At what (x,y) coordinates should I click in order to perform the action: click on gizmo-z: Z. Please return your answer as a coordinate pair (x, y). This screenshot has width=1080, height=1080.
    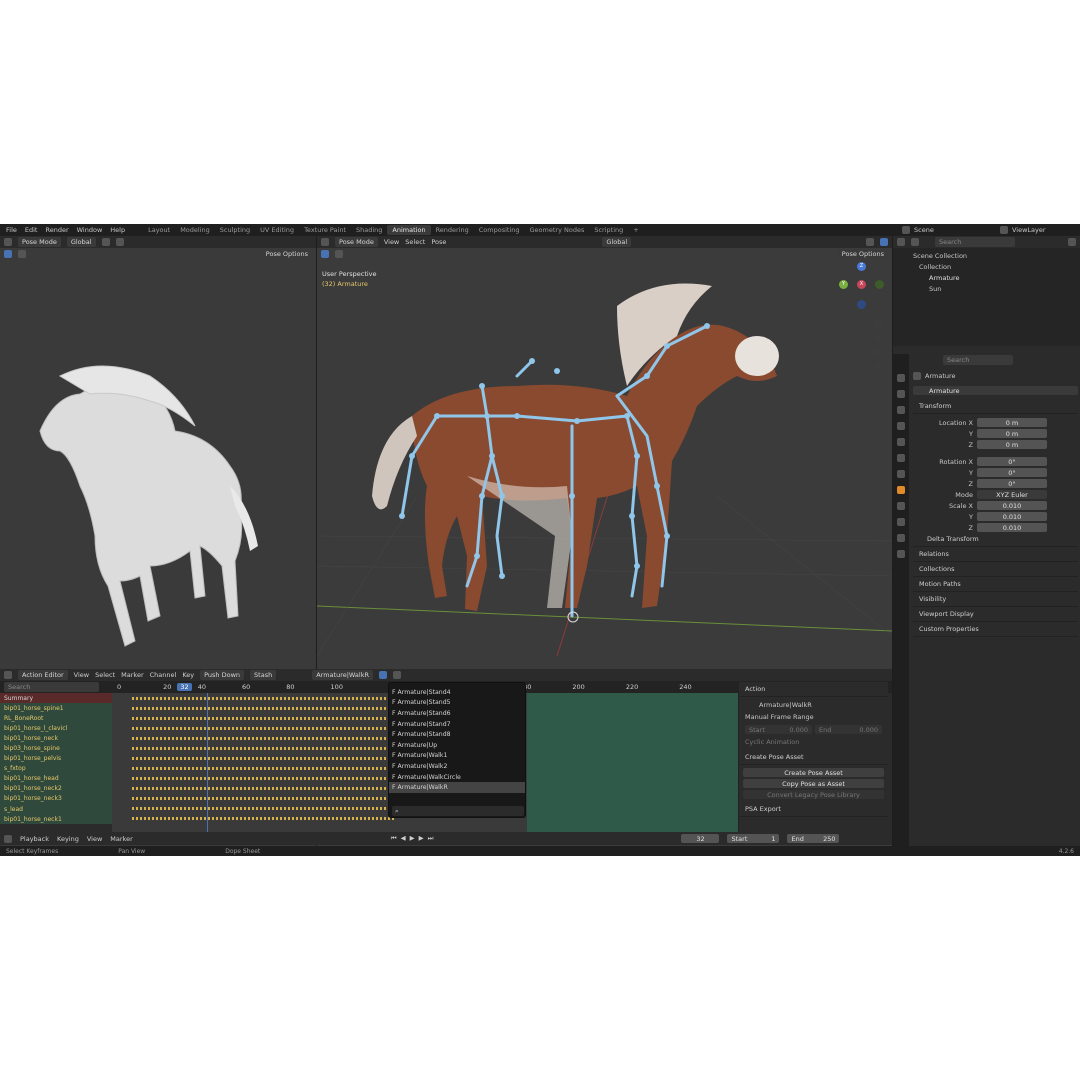
    Looking at the image, I should click on (861, 266).